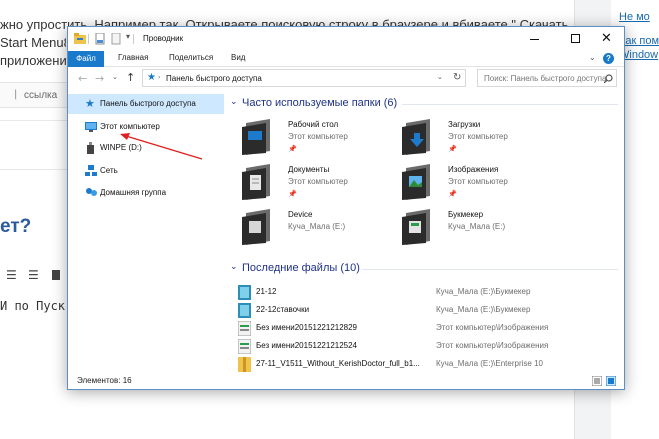  What do you see at coordinates (163, 38) in the screenshot?
I see `window-title: Проводник` at bounding box center [163, 38].